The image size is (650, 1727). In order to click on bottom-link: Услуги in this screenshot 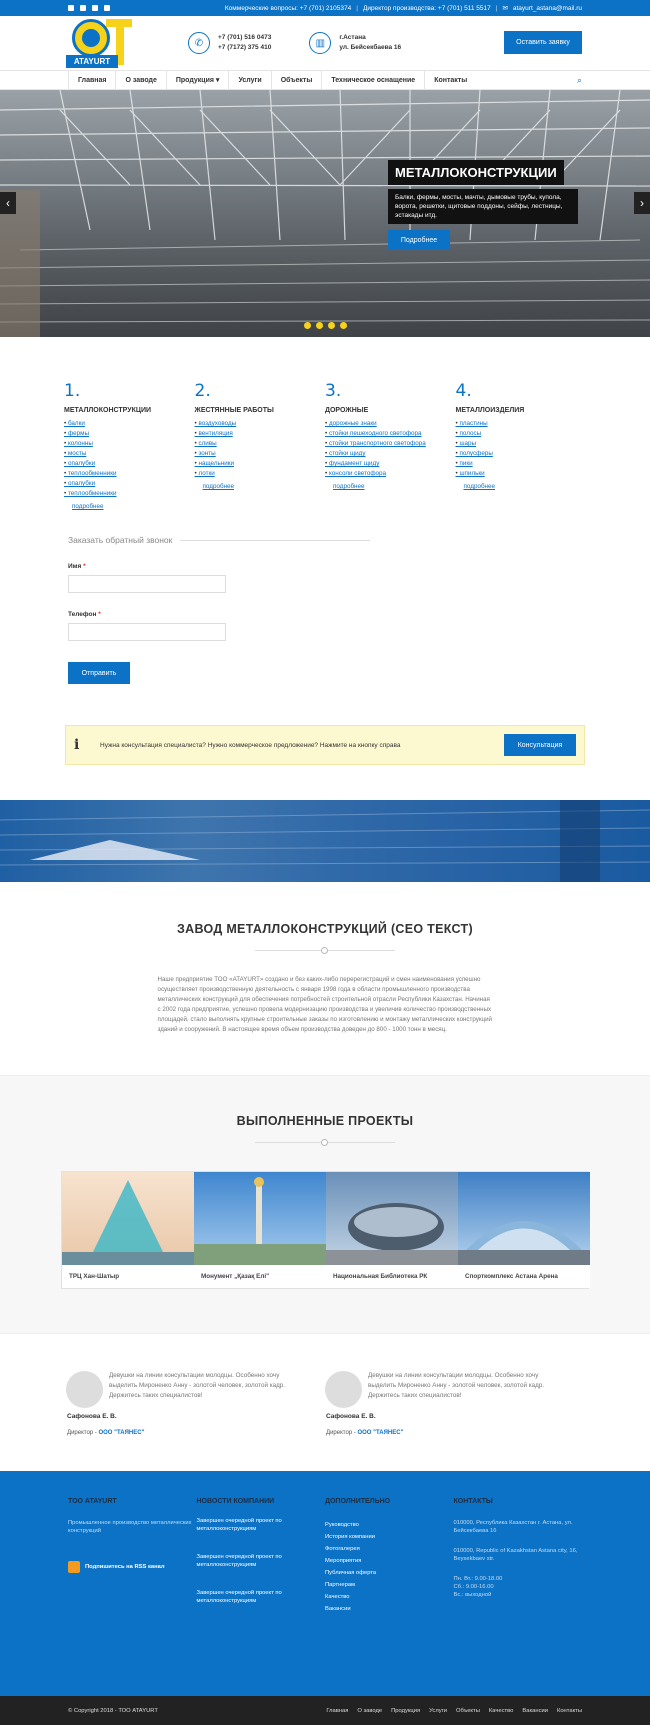, I will do `click(438, 1711)`.